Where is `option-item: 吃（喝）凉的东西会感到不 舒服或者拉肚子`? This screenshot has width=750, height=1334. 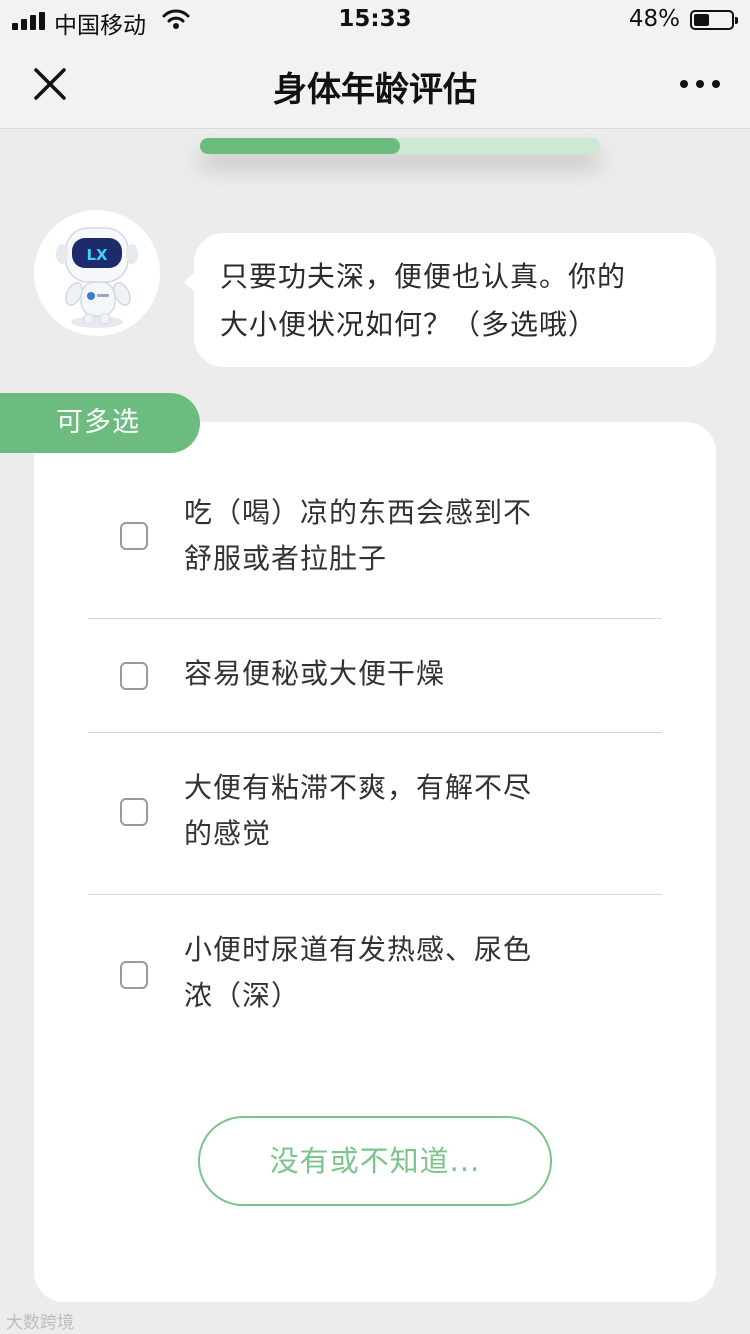 option-item: 吃（喝）凉的东西会感到不 舒服或者拉肚子 is located at coordinates (375, 549).